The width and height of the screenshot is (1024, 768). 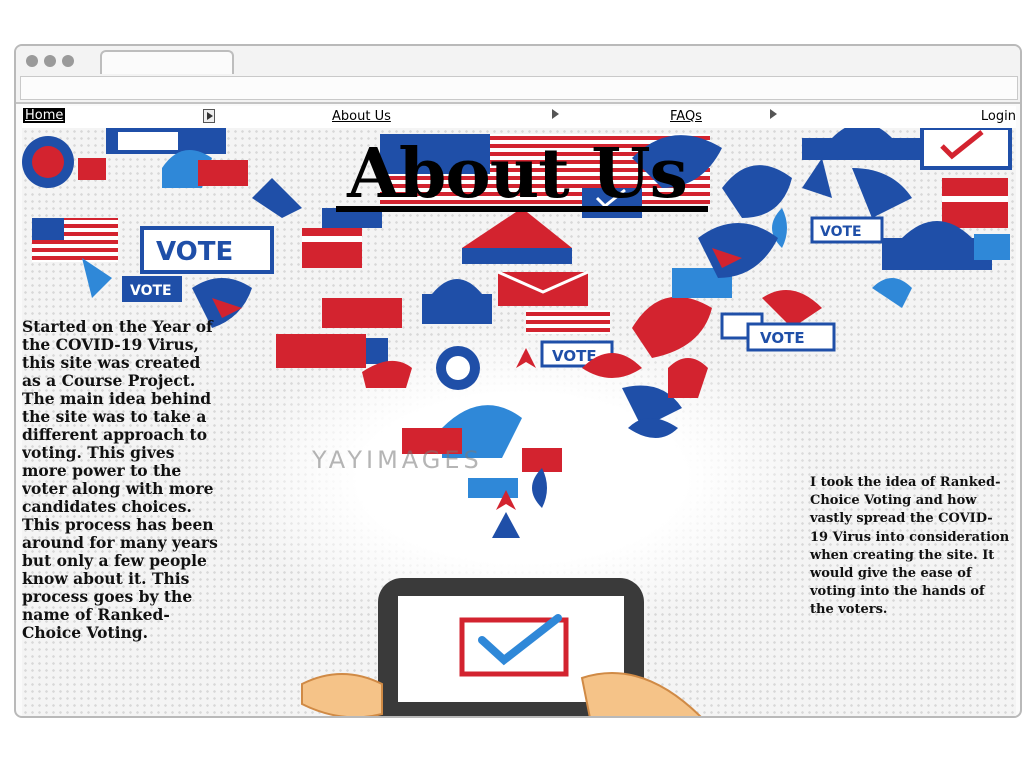 I want to click on title-underline, so click(x=522, y=209).